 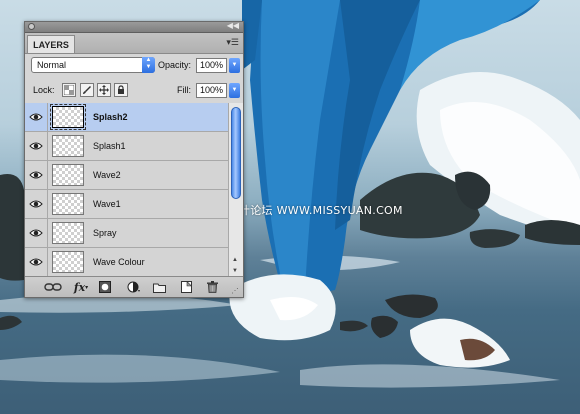 I want to click on opacity-label: Opacity:, so click(x=175, y=65).